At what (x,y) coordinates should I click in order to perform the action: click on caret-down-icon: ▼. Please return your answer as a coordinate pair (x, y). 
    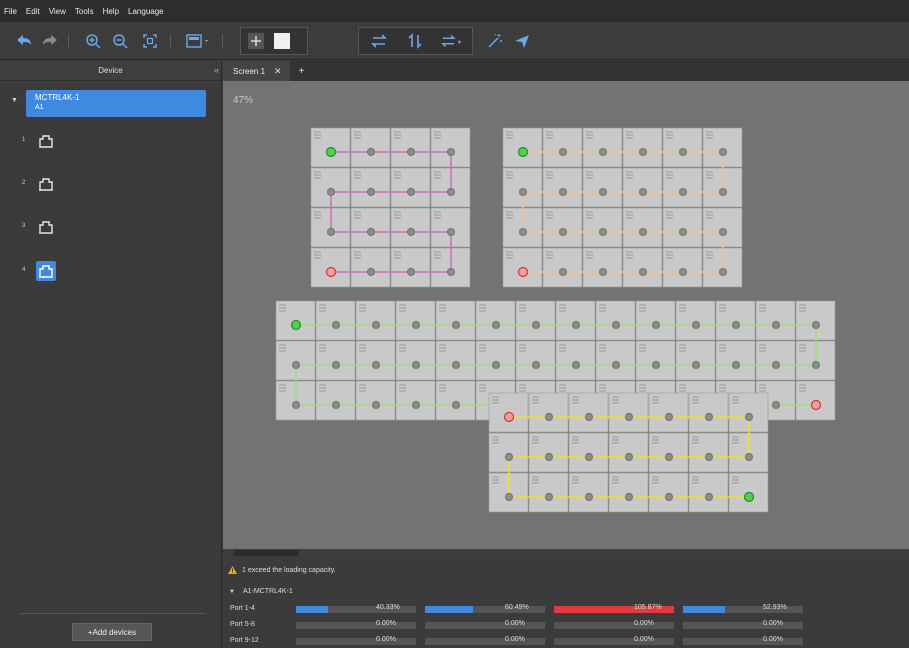
    Looking at the image, I should click on (14, 100).